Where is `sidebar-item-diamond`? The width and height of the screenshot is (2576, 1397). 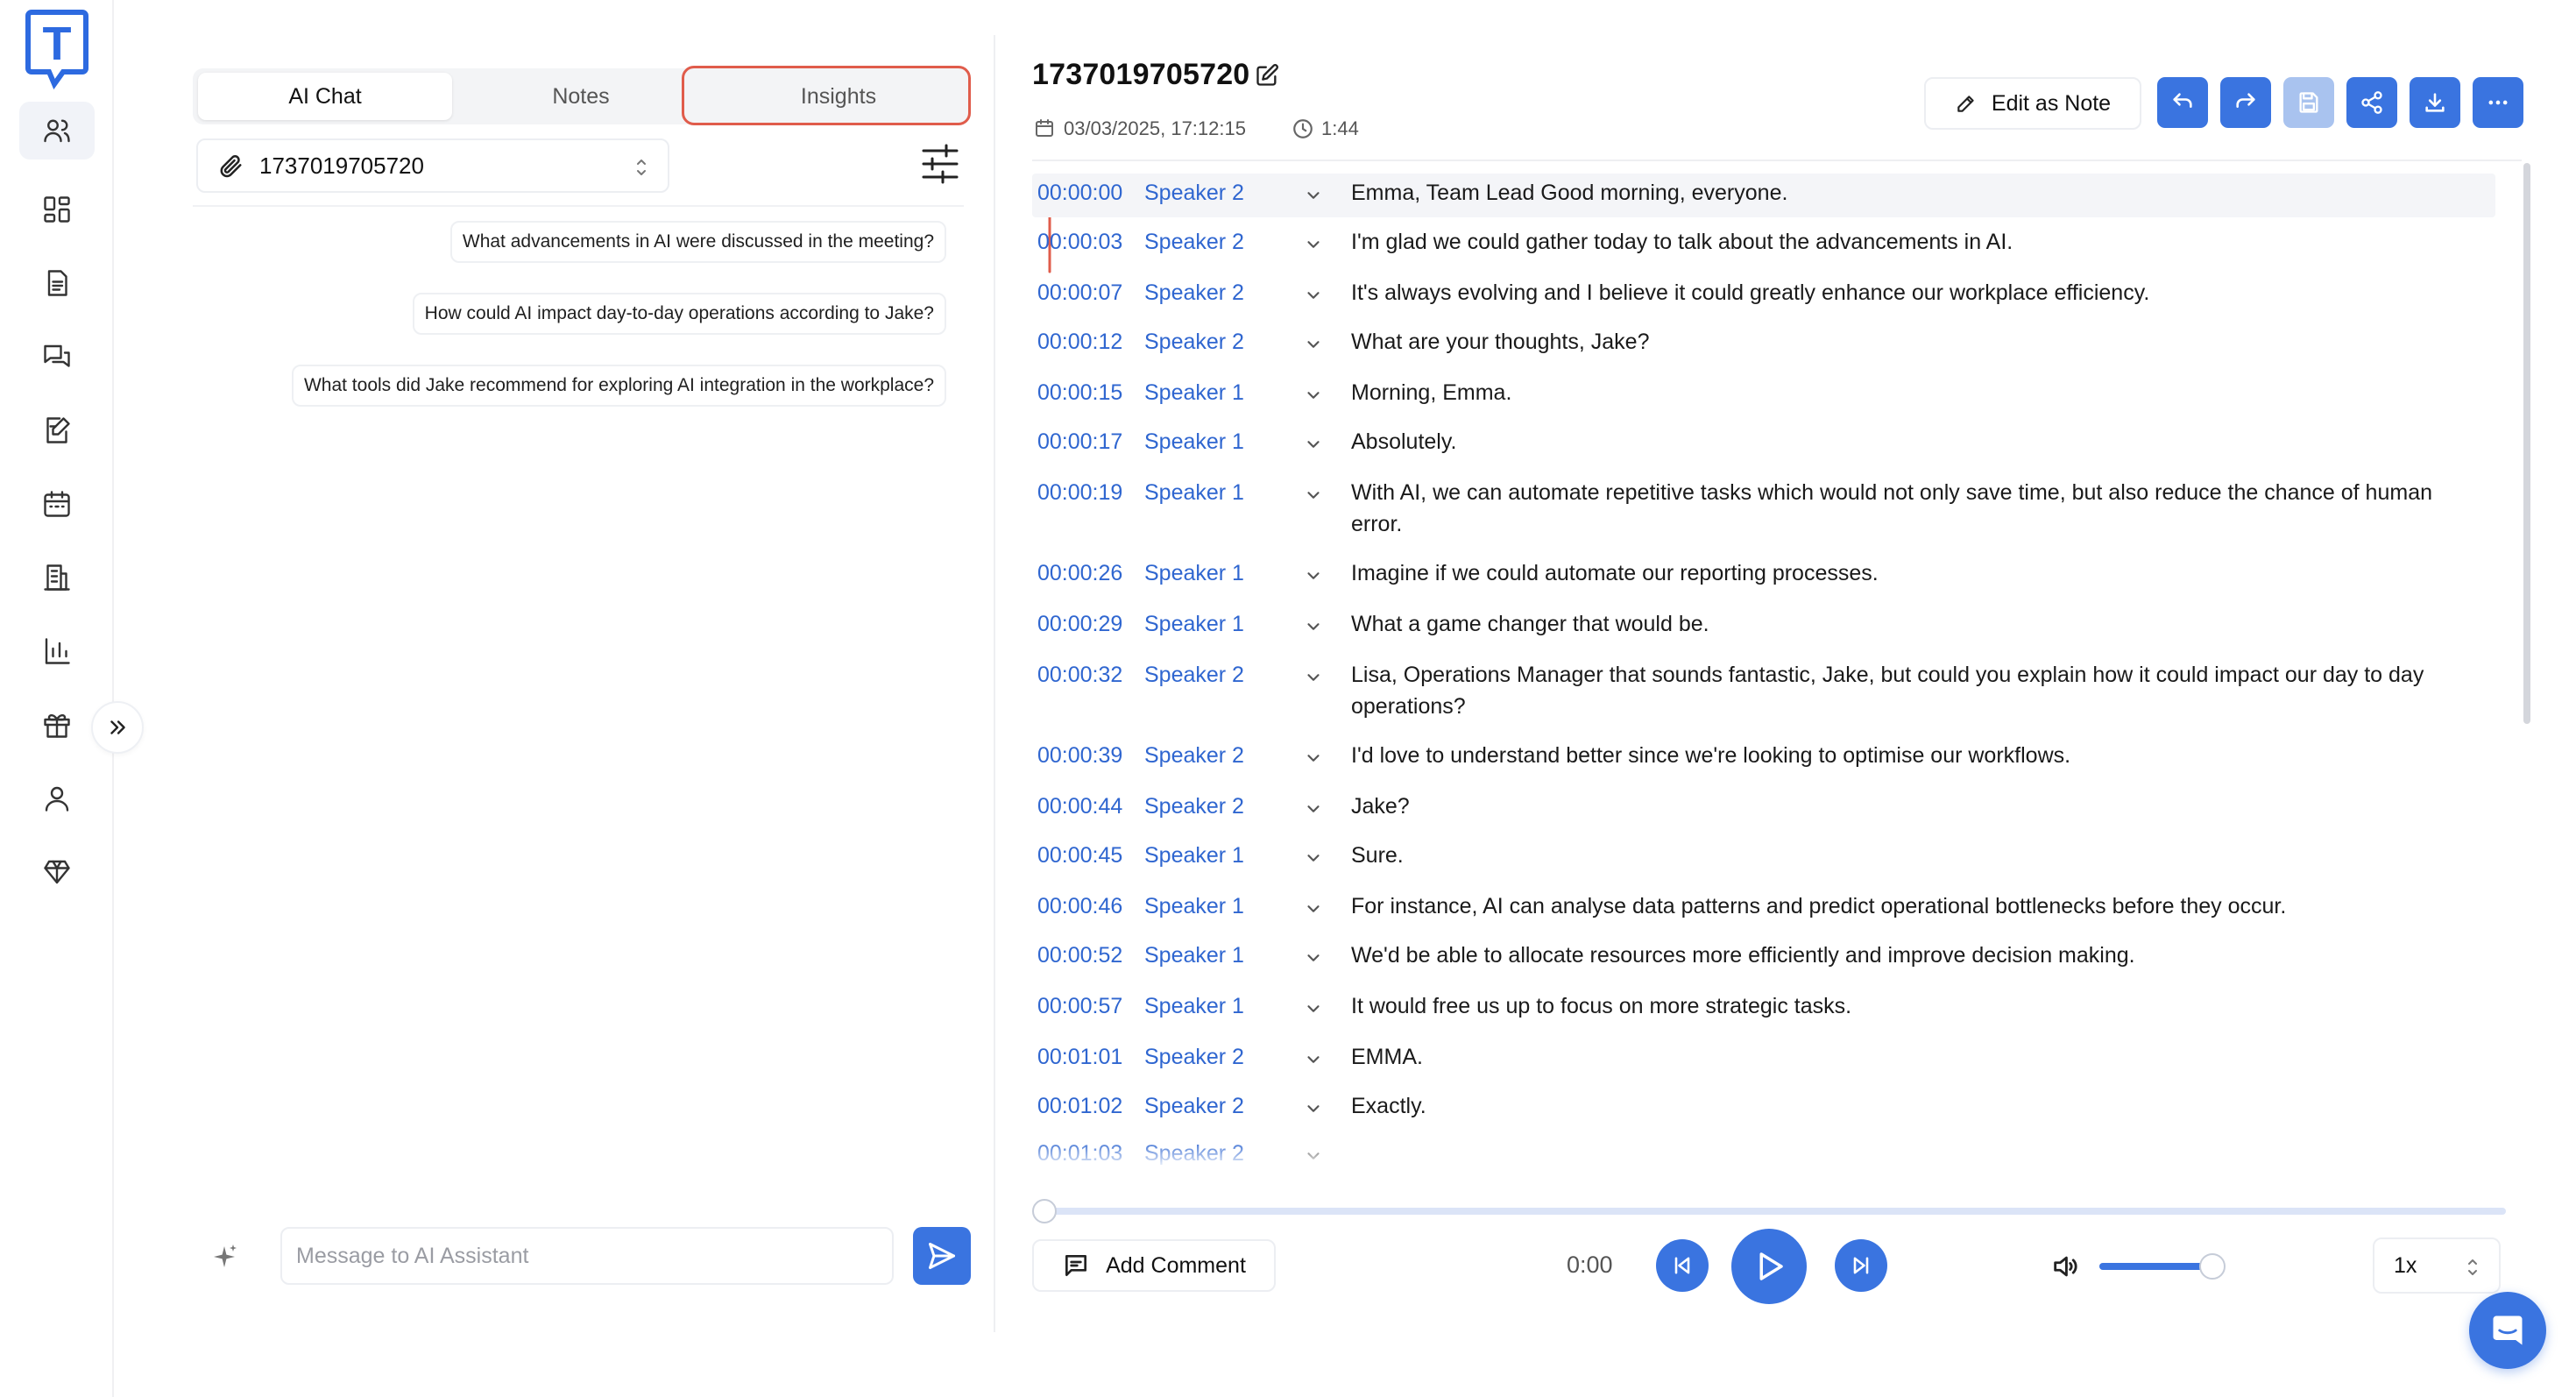 sidebar-item-diamond is located at coordinates (57, 872).